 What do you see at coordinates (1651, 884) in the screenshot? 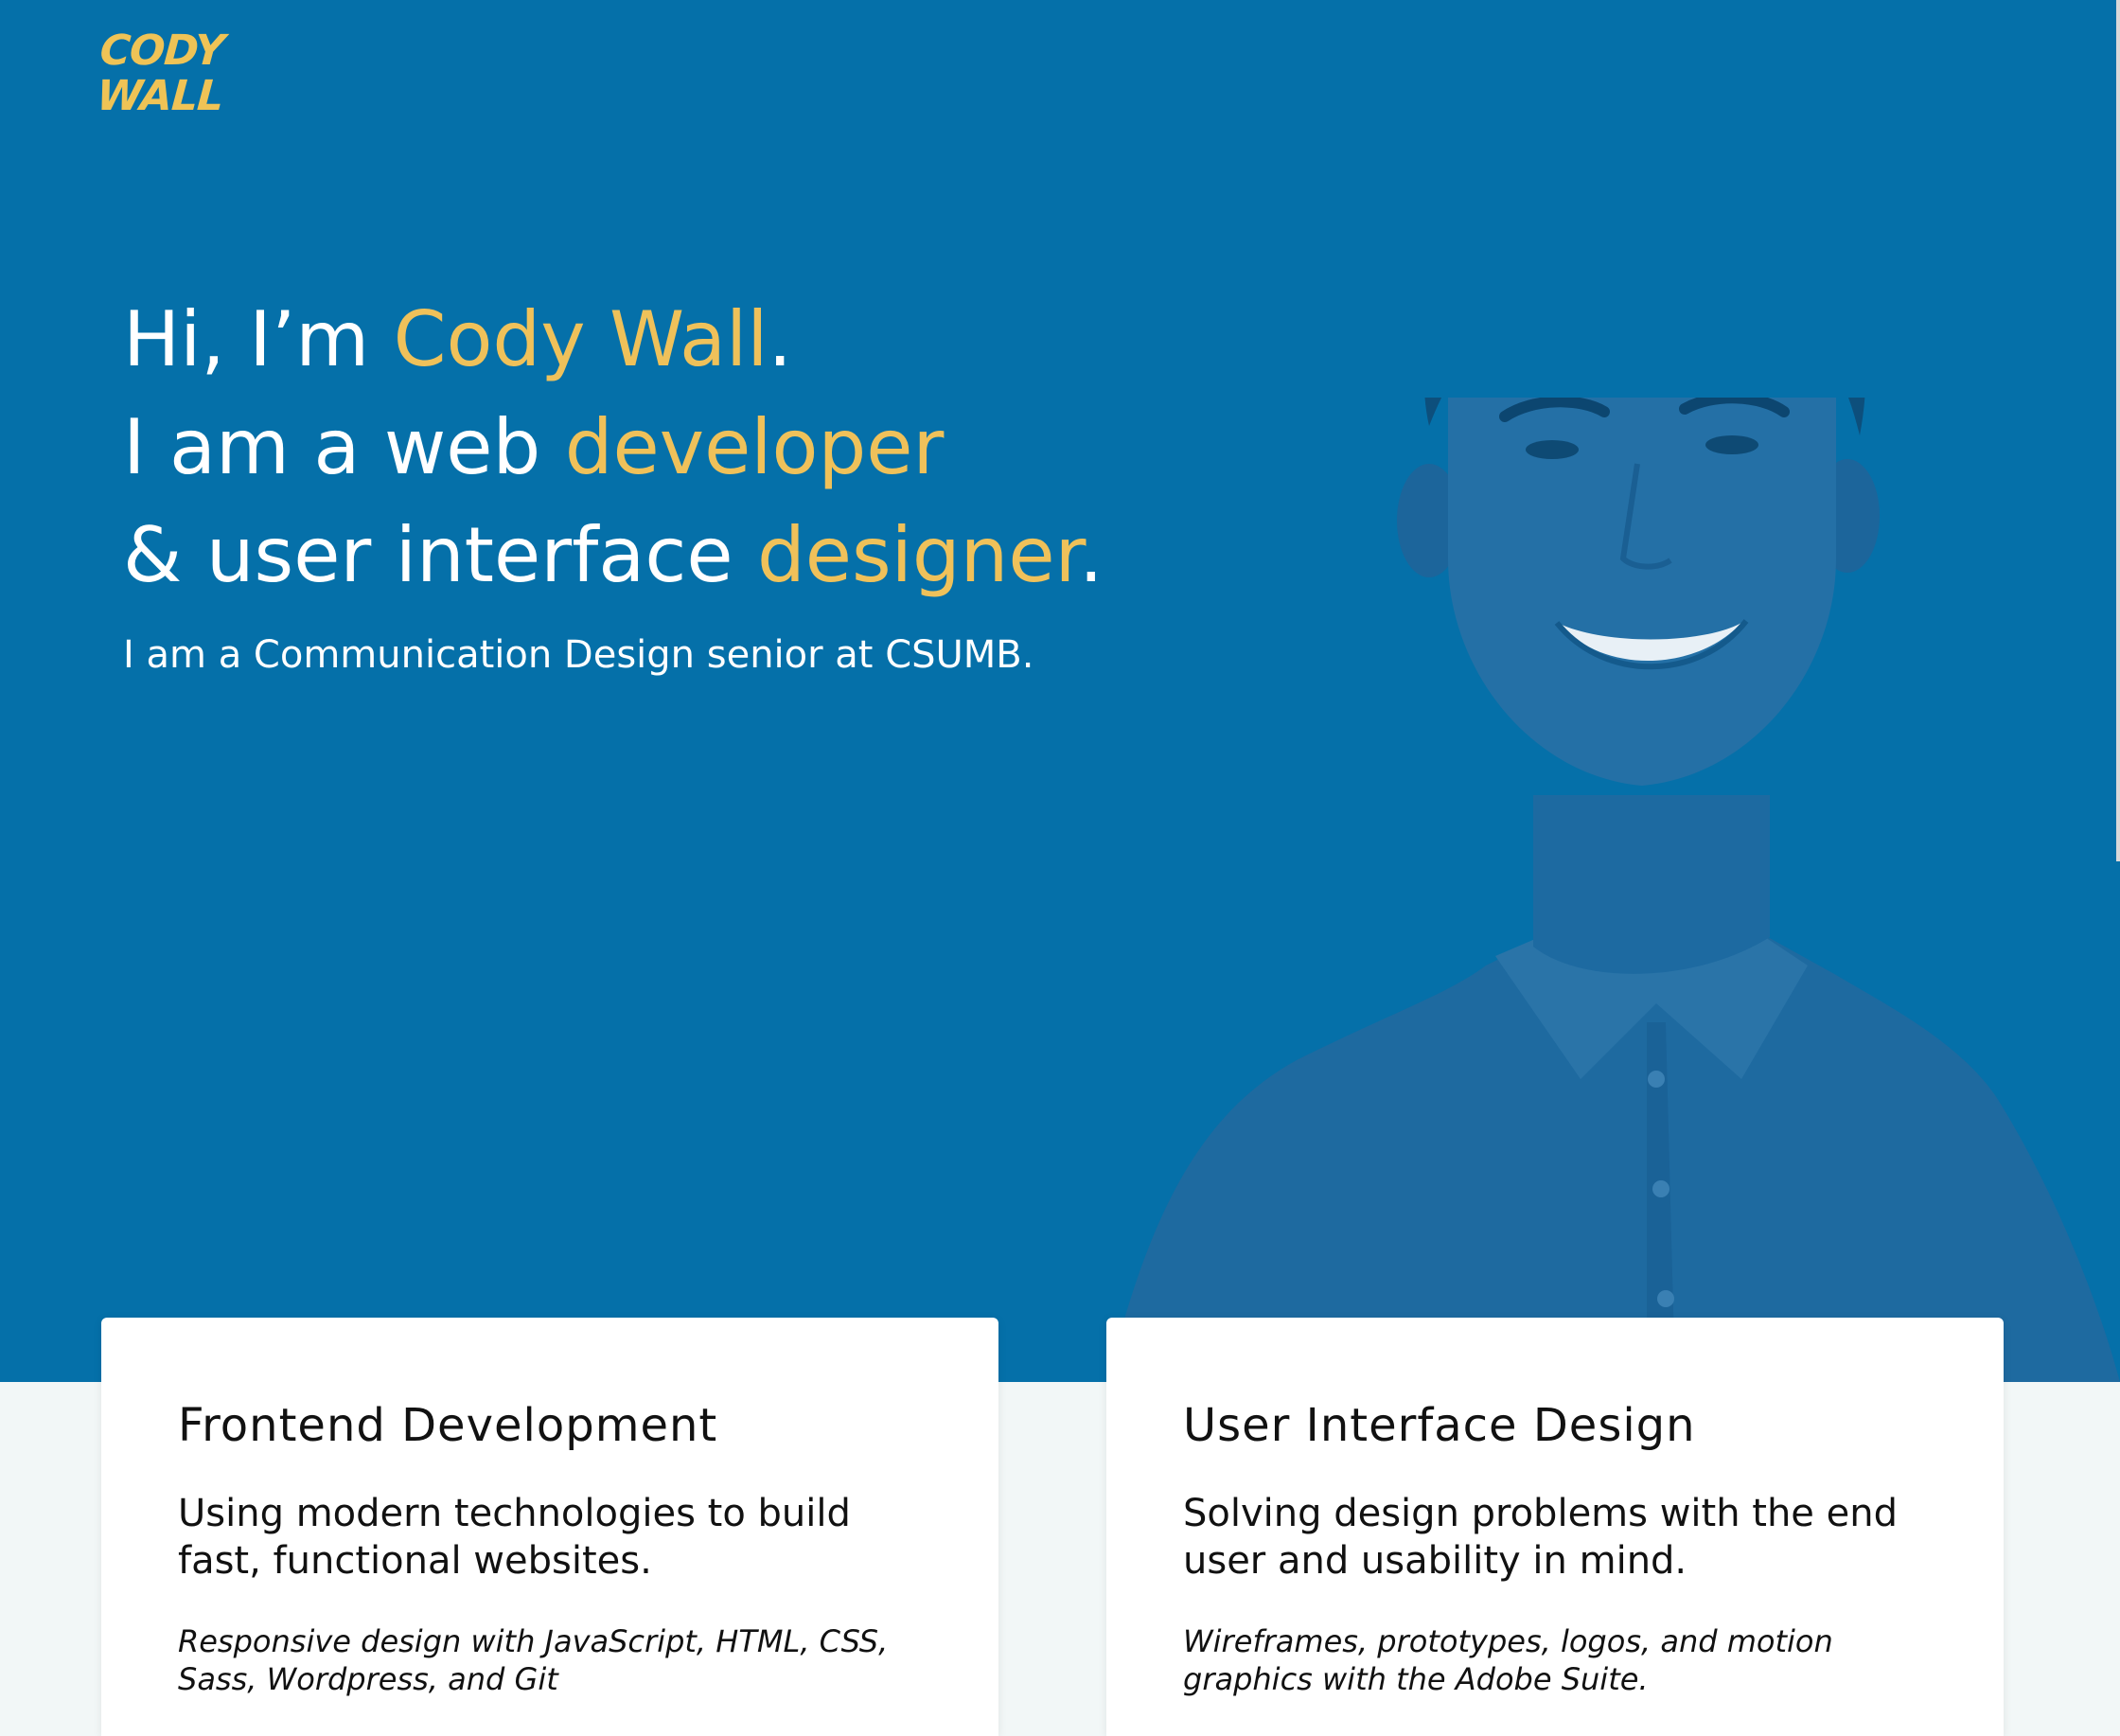
I see `portrait-neck` at bounding box center [1651, 884].